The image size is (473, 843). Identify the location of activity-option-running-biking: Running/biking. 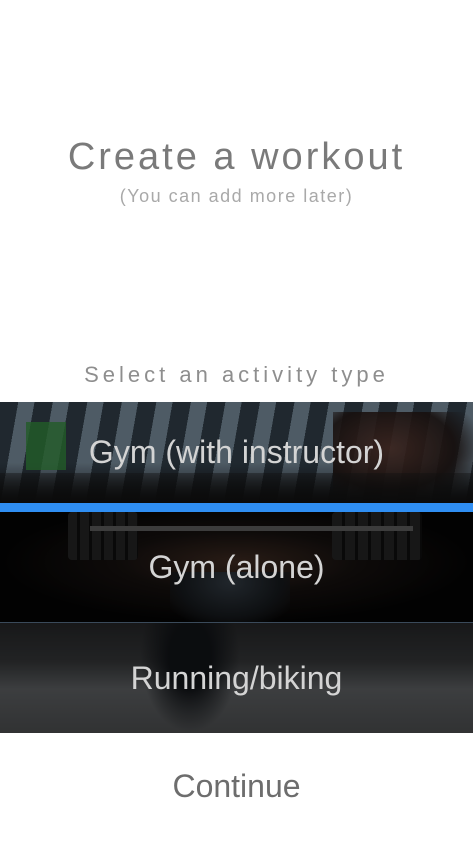
(236, 678).